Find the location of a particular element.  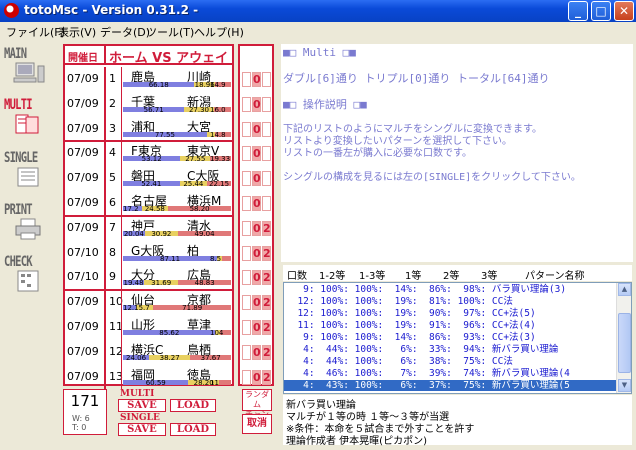

maximize-button: □ is located at coordinates (601, 11).